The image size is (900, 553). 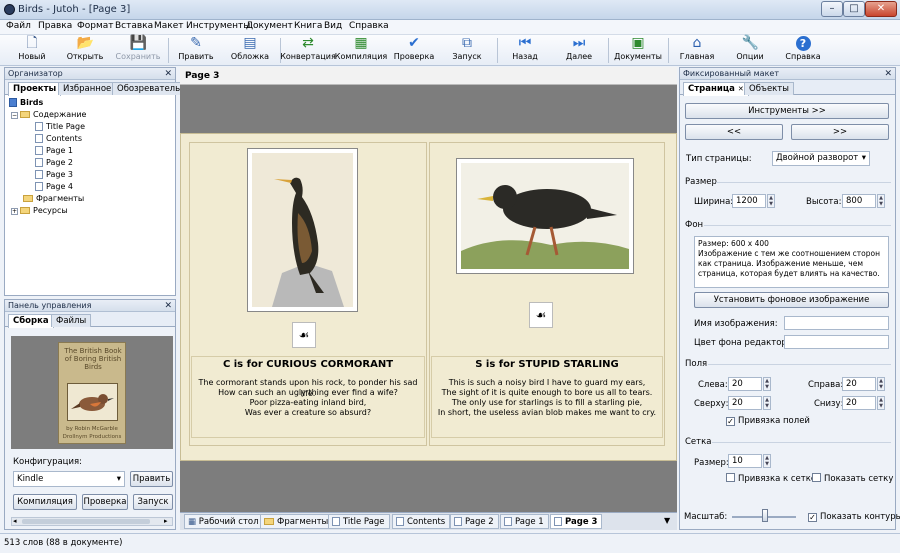 What do you see at coordinates (836, 323) in the screenshot?
I see `image-name-input` at bounding box center [836, 323].